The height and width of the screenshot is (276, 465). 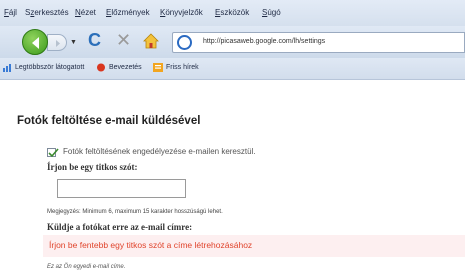 I want to click on menu-tools: Eszközök, so click(x=232, y=12).